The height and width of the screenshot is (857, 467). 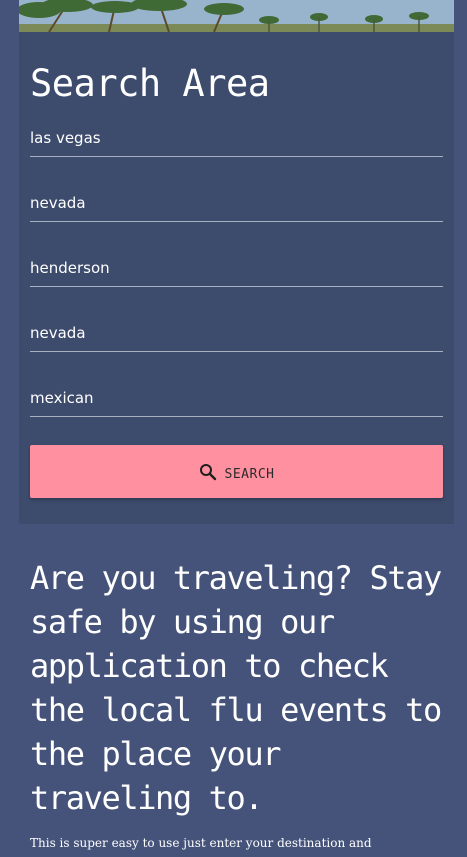 What do you see at coordinates (236, 16) in the screenshot?
I see `hero-image` at bounding box center [236, 16].